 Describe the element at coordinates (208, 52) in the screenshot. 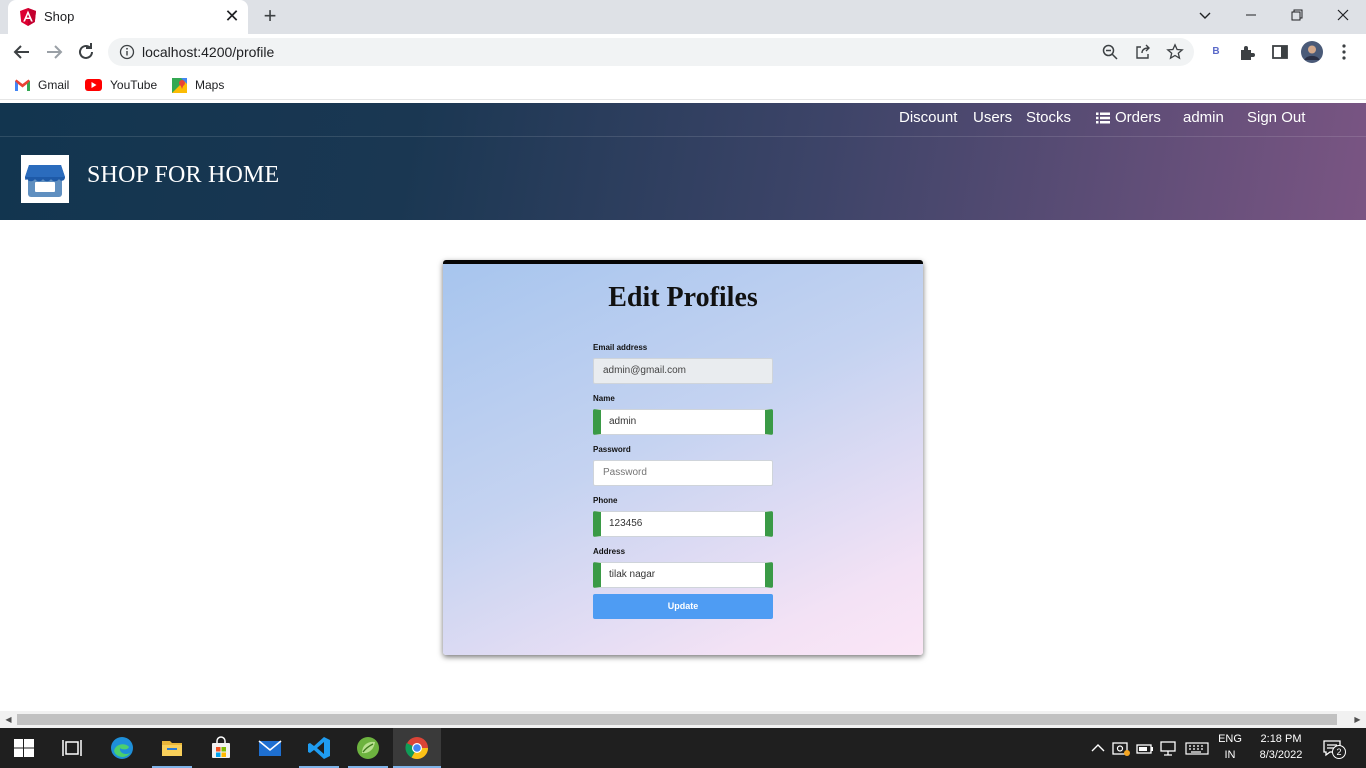

I see `url-text: localhost:4200/profile` at that location.